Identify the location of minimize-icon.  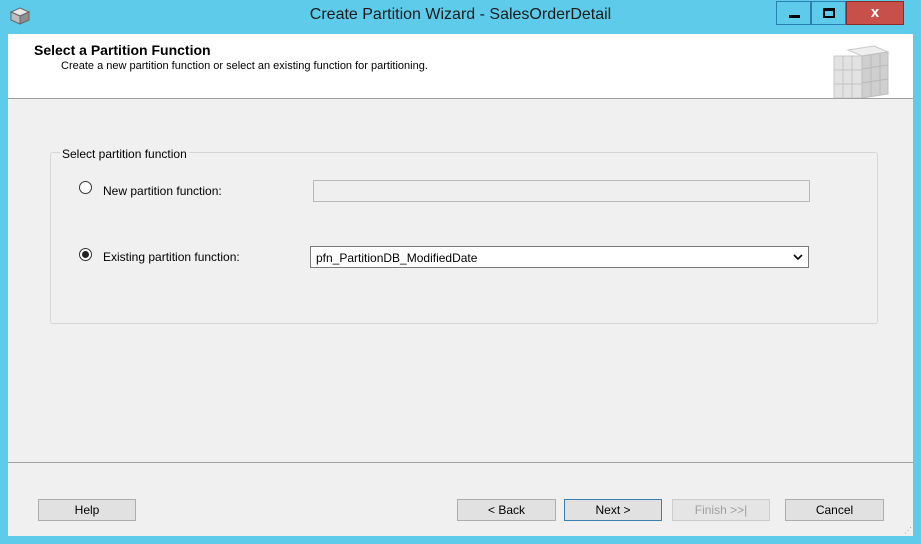
(794, 16).